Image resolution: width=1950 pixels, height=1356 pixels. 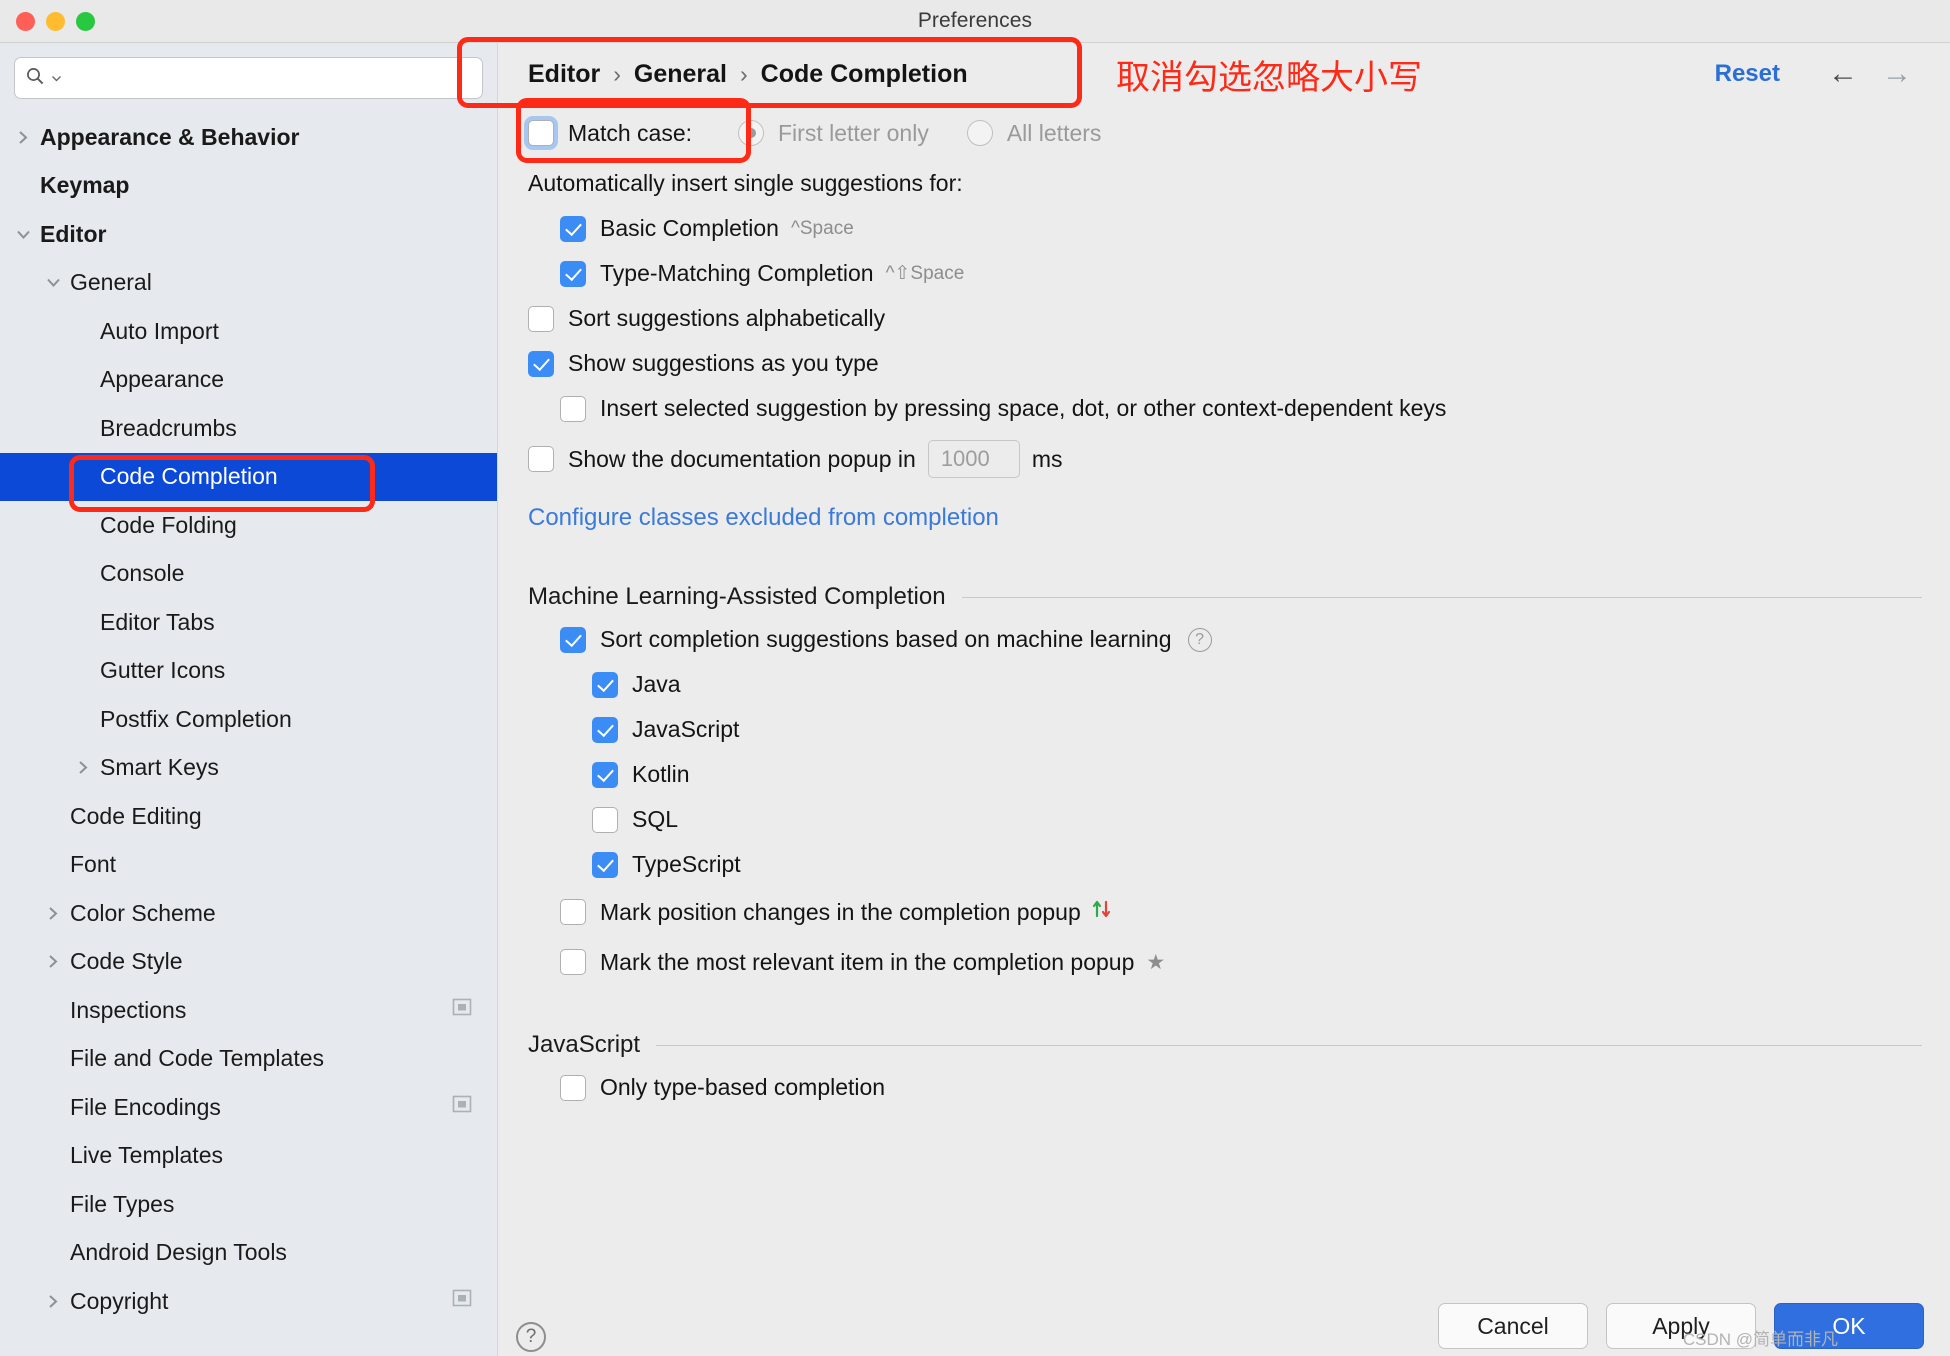 I want to click on sidebar-item-label: Inspections, so click(x=128, y=1009).